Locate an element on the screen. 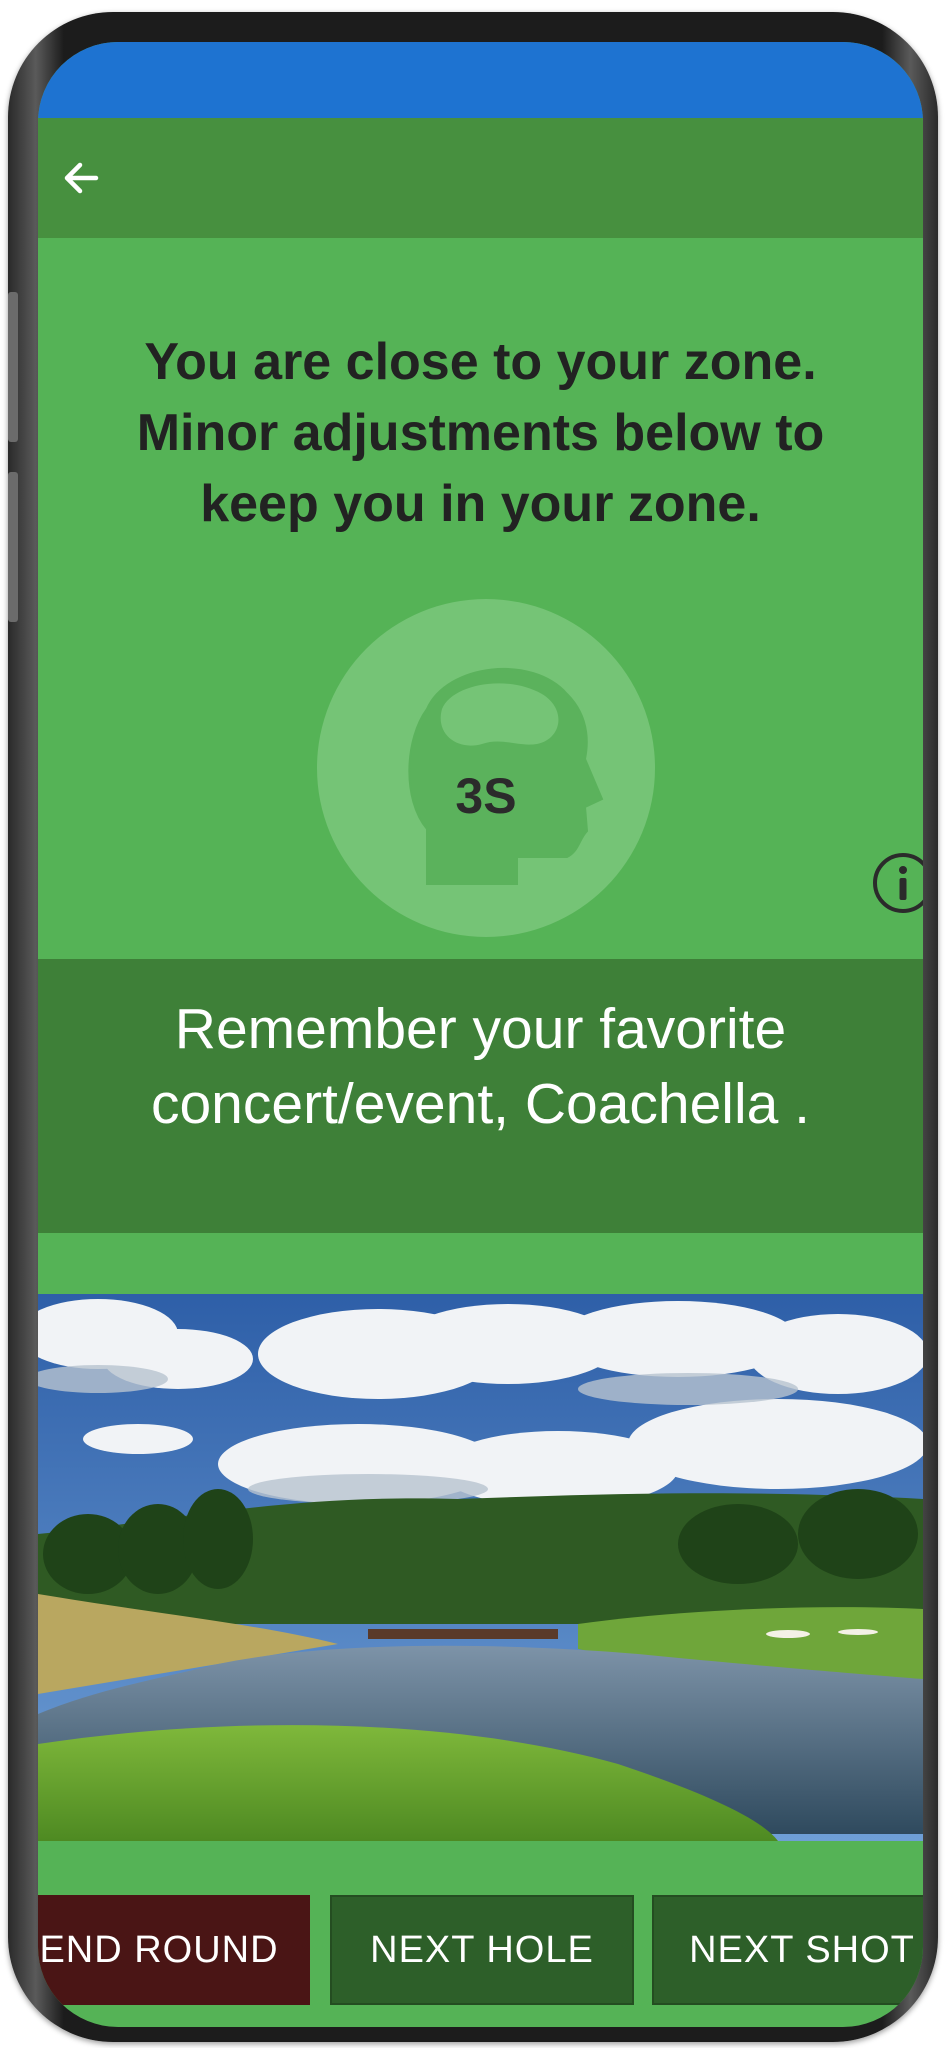  arrow-left-icon is located at coordinates (82, 178).